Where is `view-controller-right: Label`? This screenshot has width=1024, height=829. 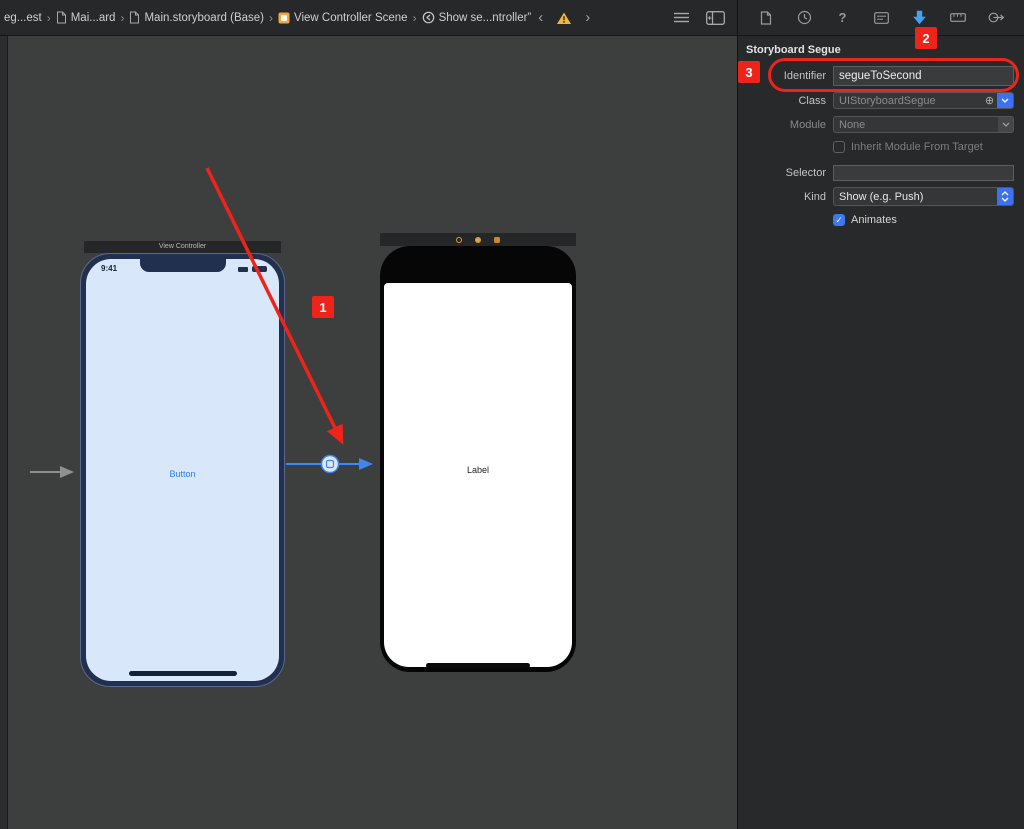
view-controller-right: Label is located at coordinates (478, 459).